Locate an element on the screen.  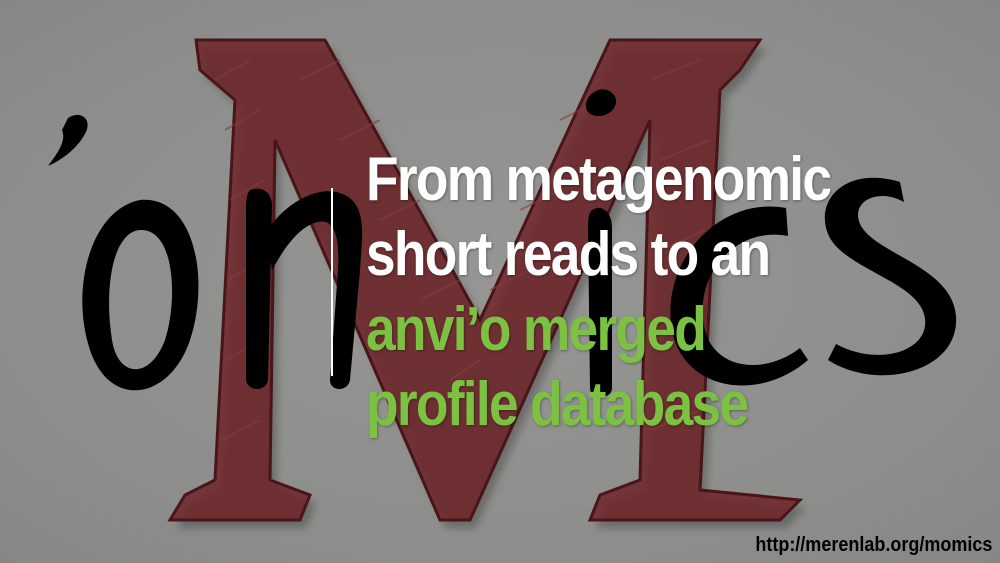
title-line-4: profile database is located at coordinates (557, 404).